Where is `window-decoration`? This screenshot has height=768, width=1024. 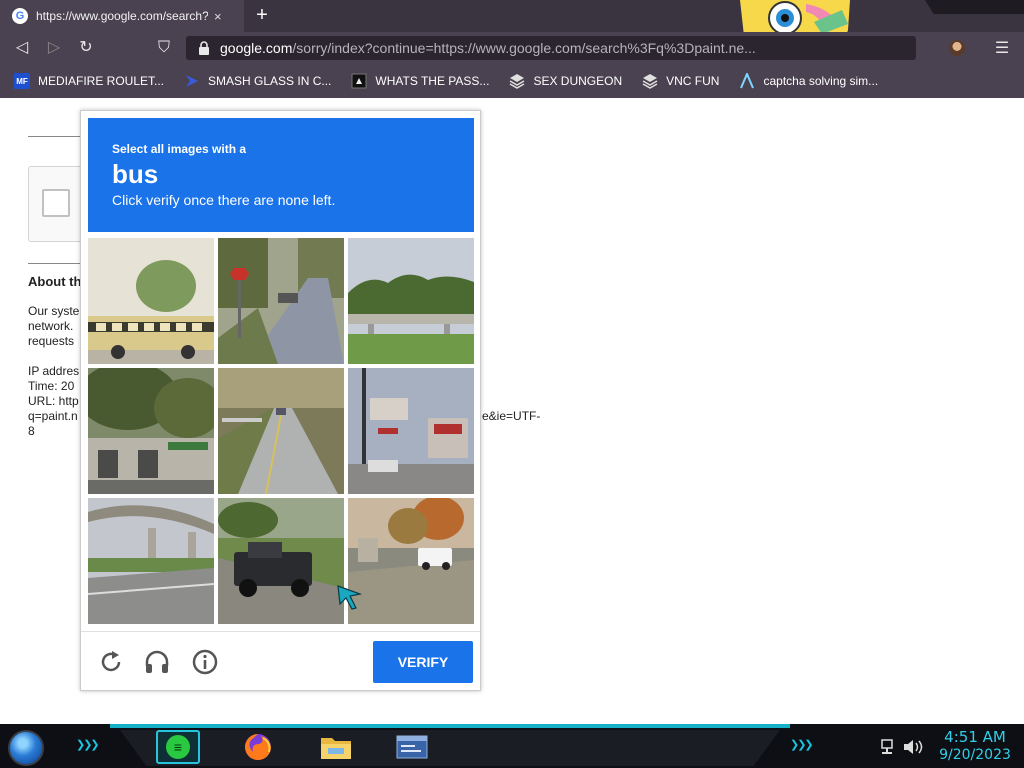
window-decoration is located at coordinates (974, 7).